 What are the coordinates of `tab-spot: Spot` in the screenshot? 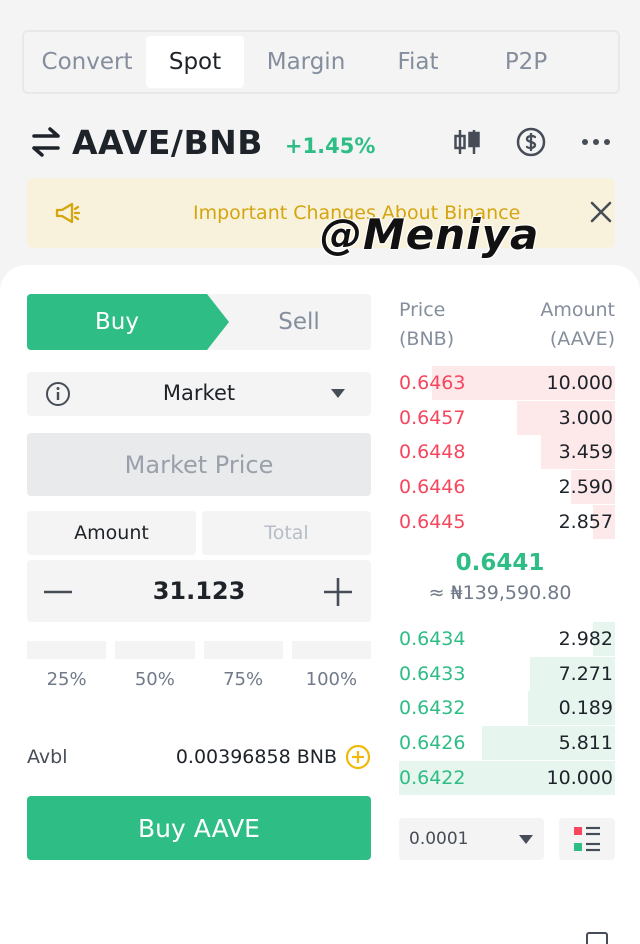 It's located at (195, 62).